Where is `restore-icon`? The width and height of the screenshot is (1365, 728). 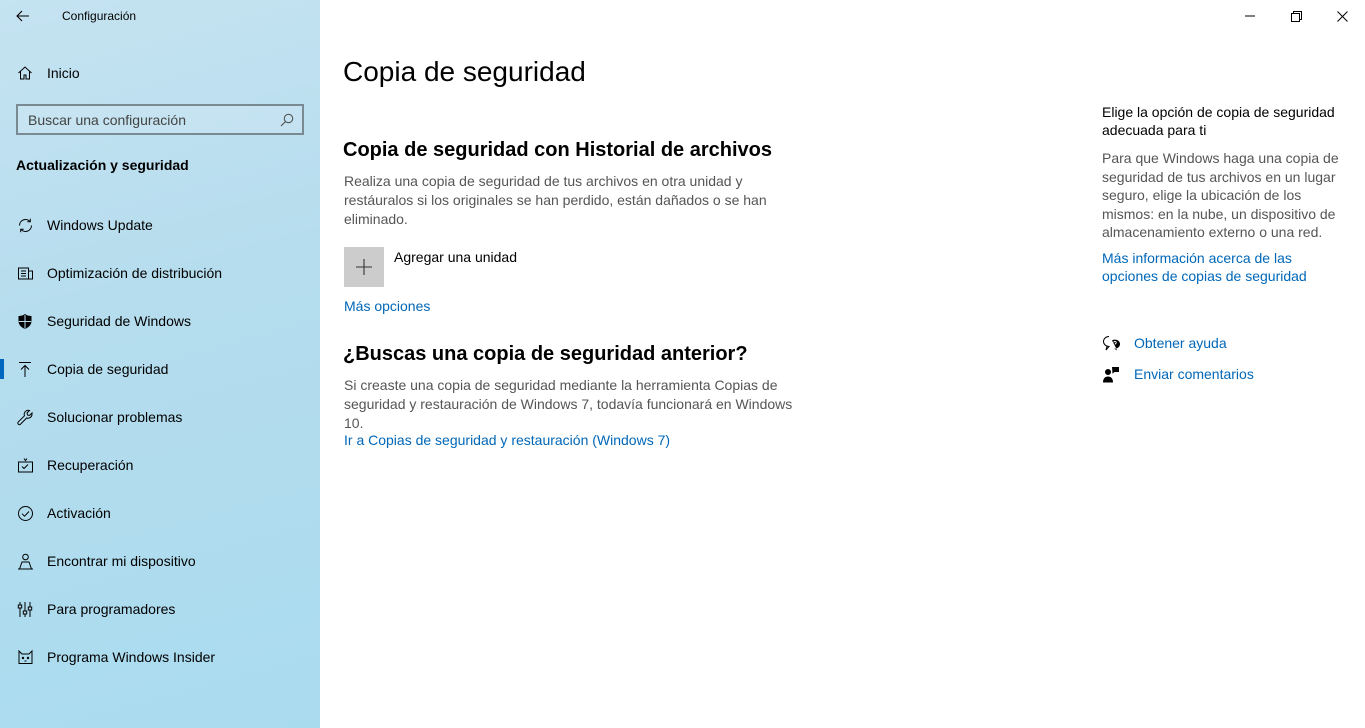
restore-icon is located at coordinates (1296, 16).